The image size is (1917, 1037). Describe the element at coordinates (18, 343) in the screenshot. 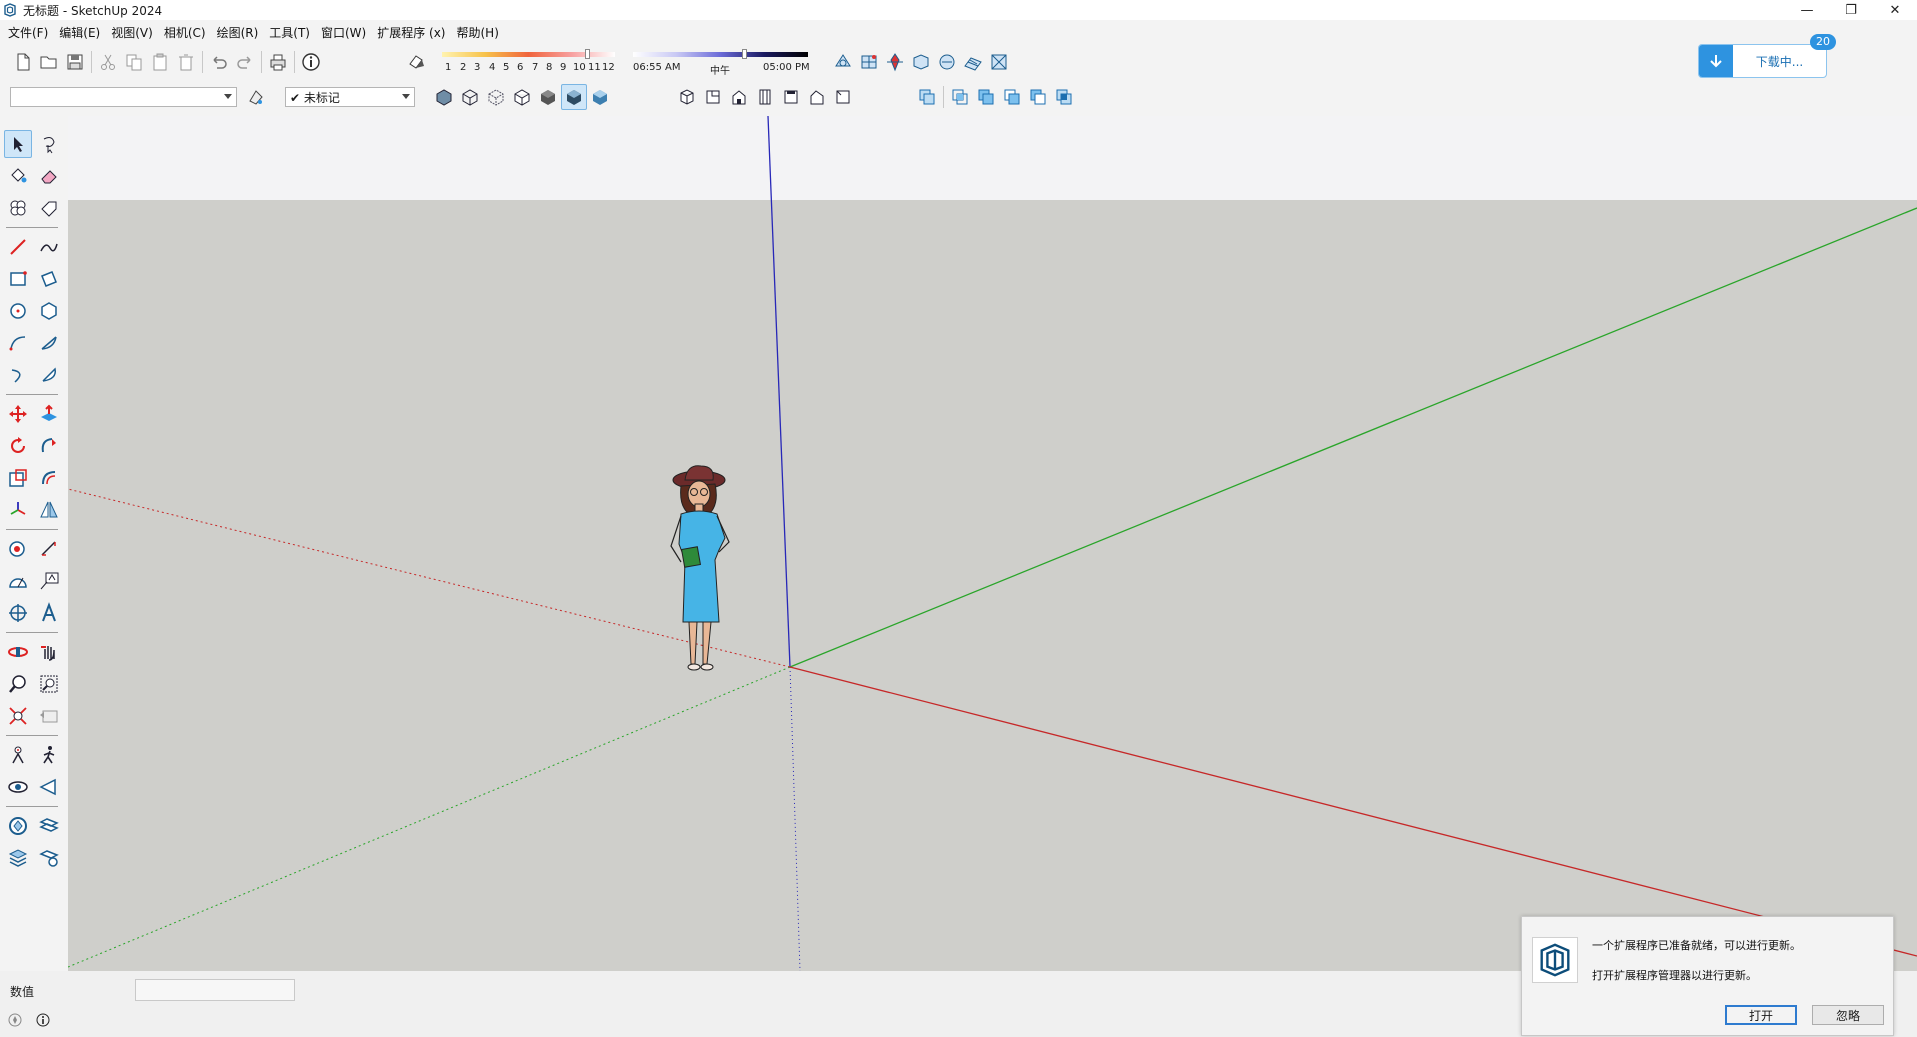

I see `arc-tool-icon` at that location.